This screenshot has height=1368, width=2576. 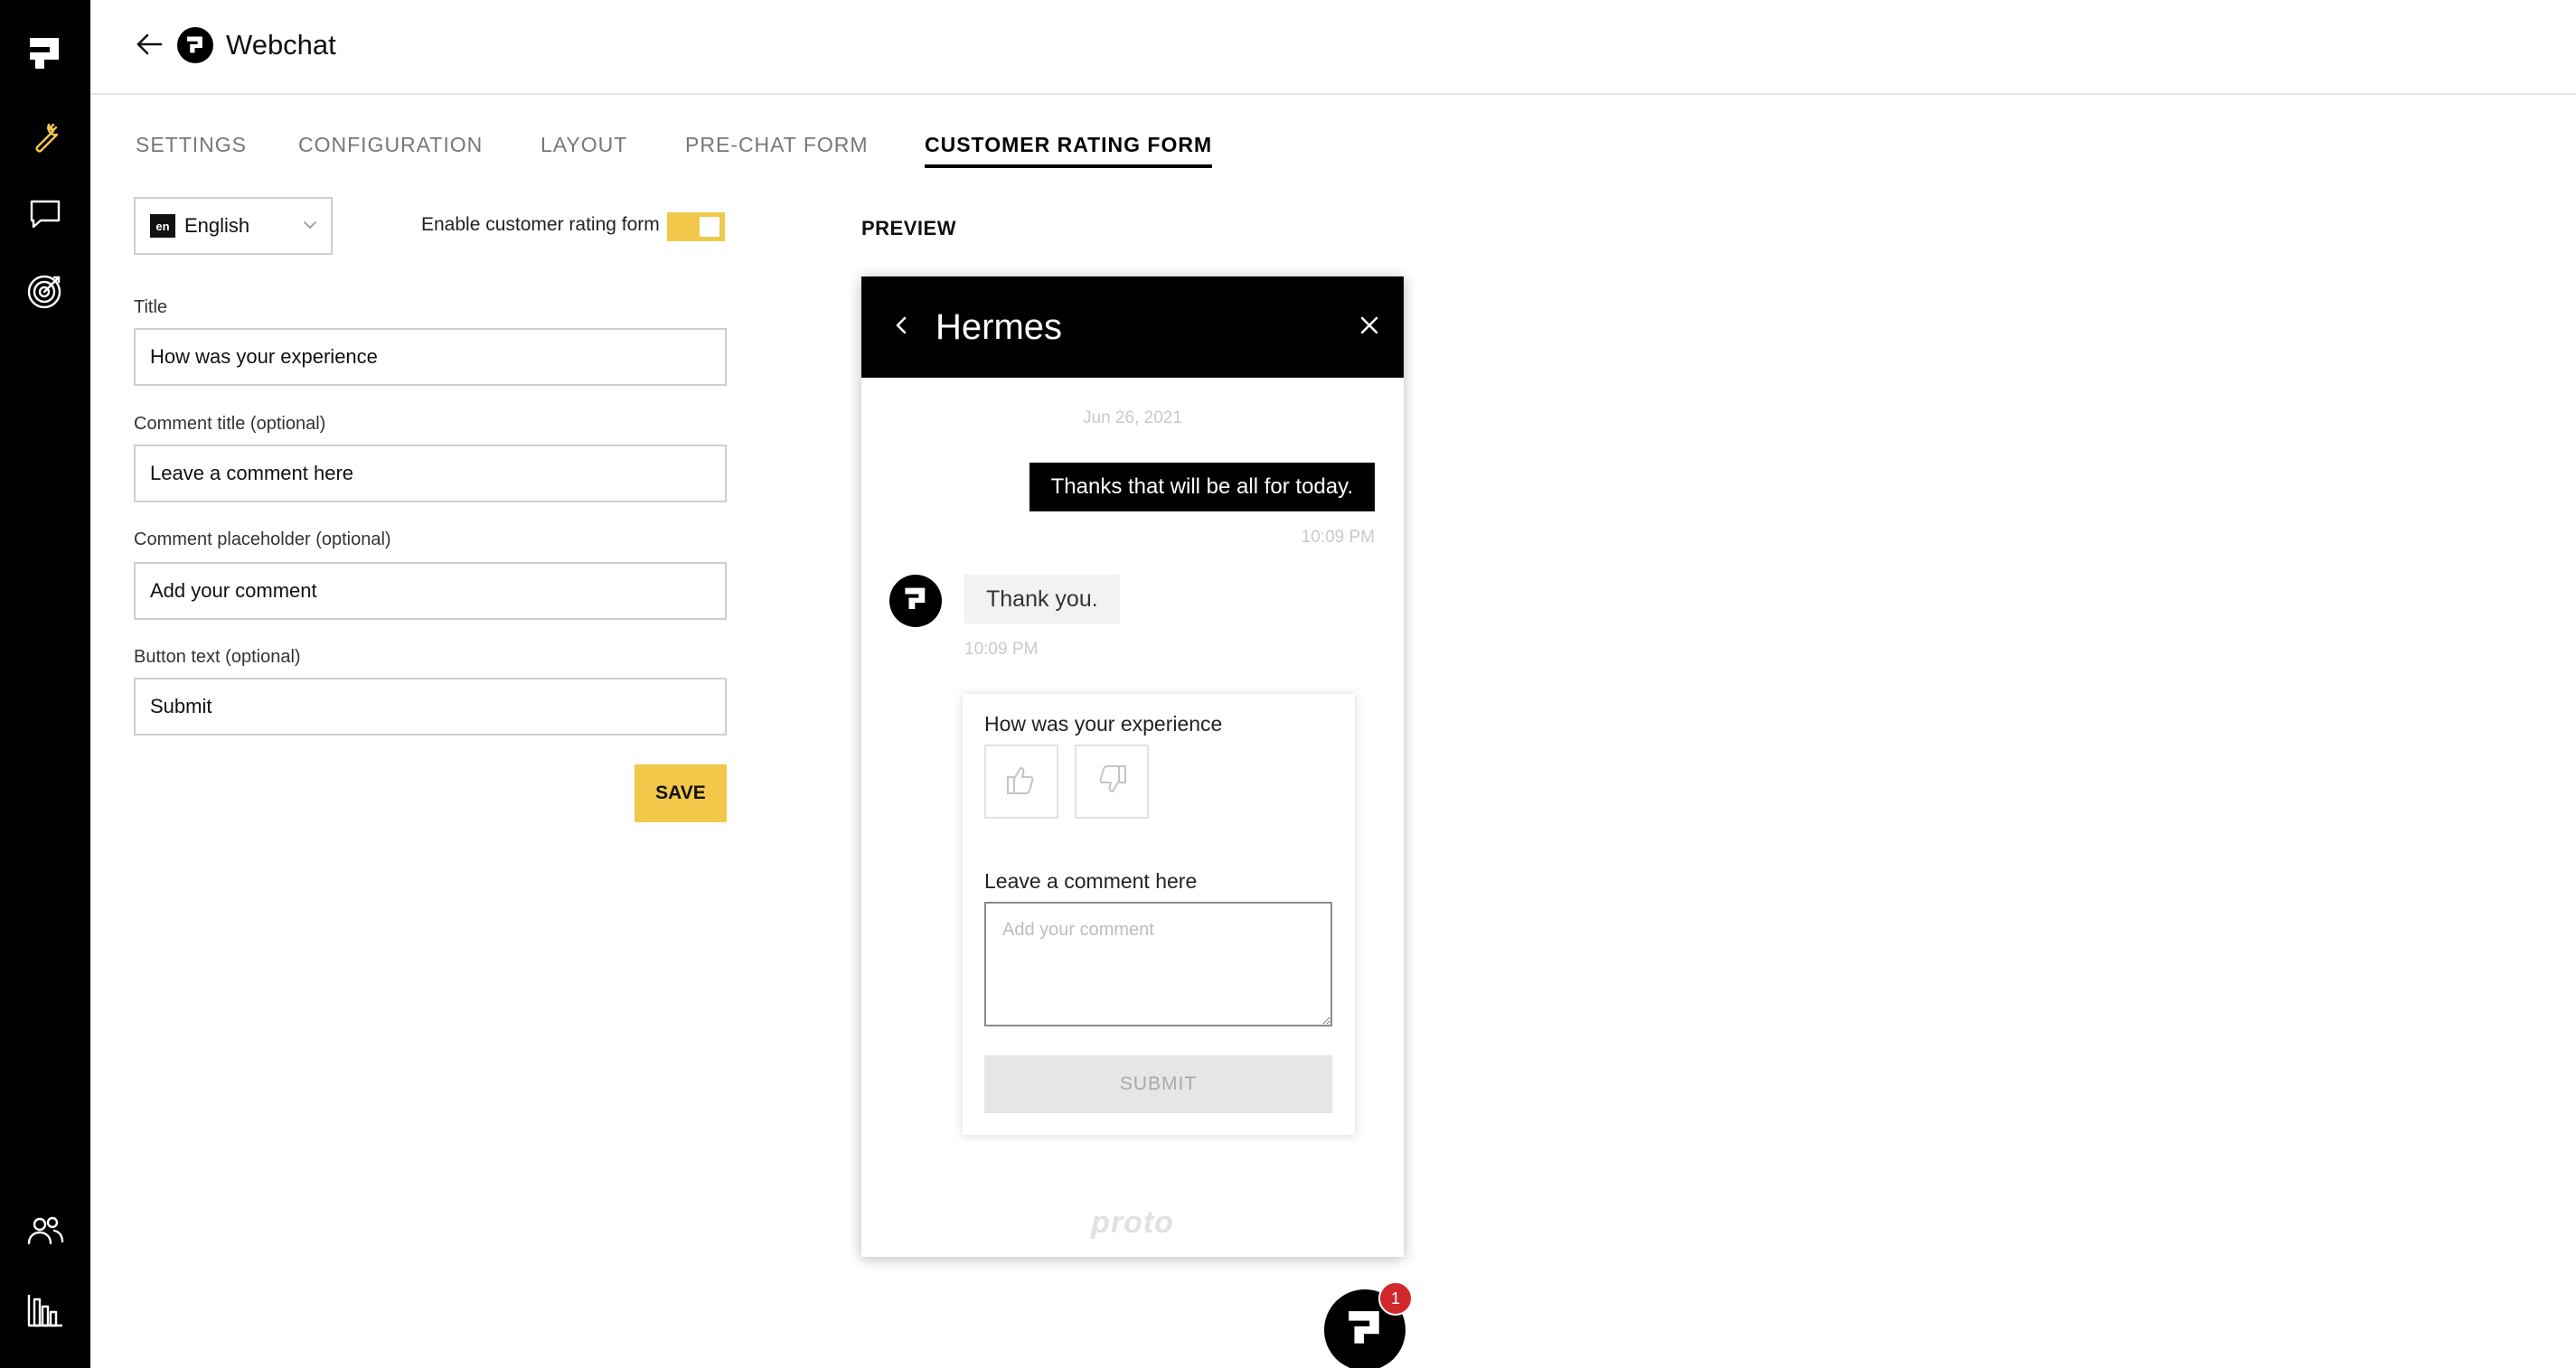 I want to click on page-title: Webchat, so click(x=281, y=45).